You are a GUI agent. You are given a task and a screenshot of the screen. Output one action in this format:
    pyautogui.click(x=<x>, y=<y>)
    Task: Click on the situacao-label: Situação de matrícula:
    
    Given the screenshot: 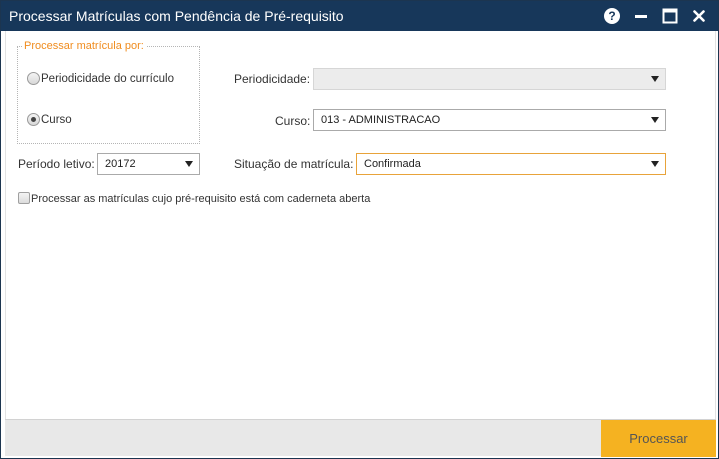 What is the action you would take?
    pyautogui.click(x=294, y=164)
    